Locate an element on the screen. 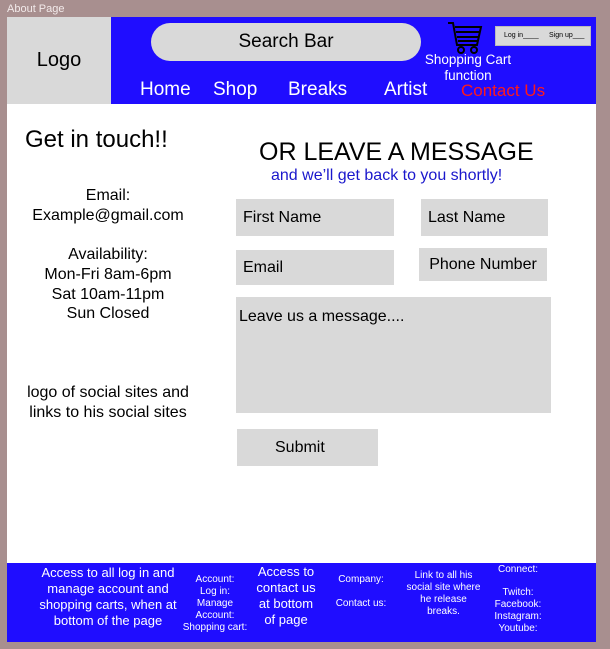 Image resolution: width=610 pixels, height=649 pixels. get-in-touch-title: Get in touch!! is located at coordinates (96, 139).